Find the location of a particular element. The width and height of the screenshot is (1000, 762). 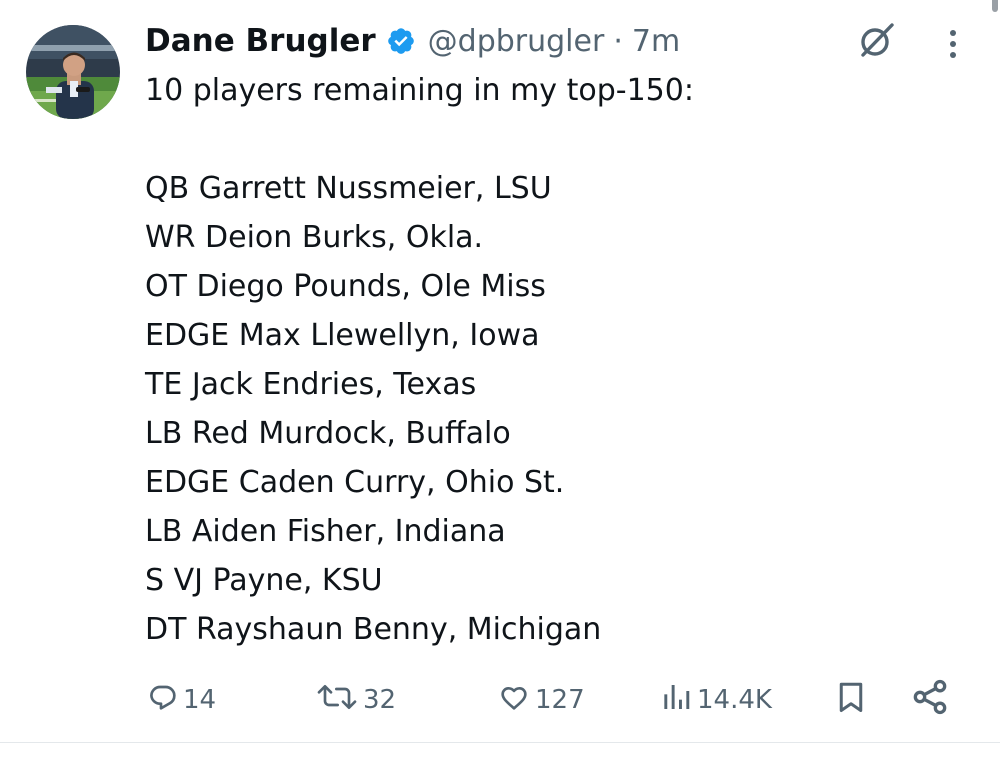

views-chart-icon is located at coordinates (677, 700).